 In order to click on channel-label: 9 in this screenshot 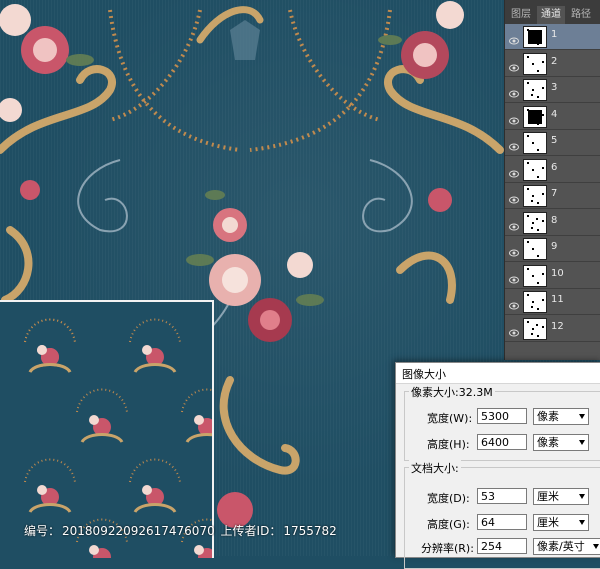, I will do `click(554, 246)`.